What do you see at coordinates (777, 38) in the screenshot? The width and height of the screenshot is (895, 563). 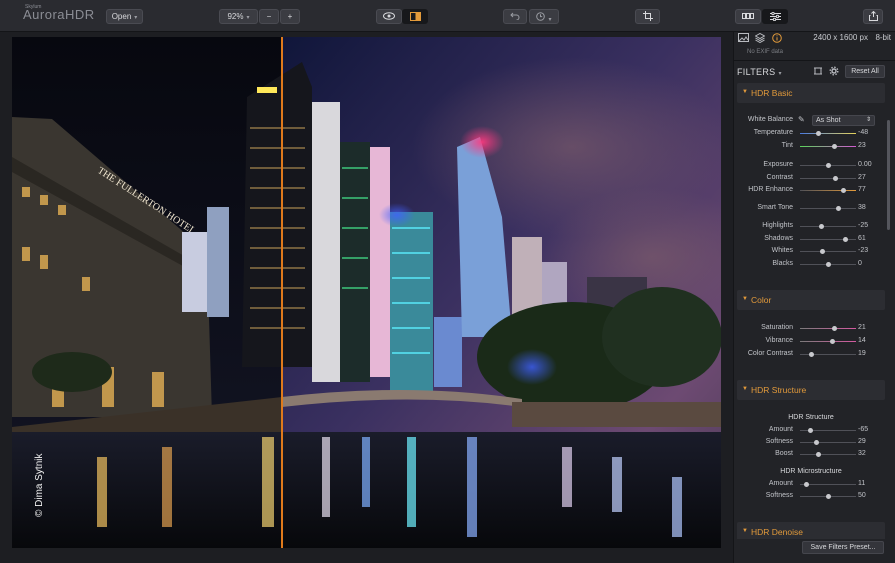 I see `info-icon` at bounding box center [777, 38].